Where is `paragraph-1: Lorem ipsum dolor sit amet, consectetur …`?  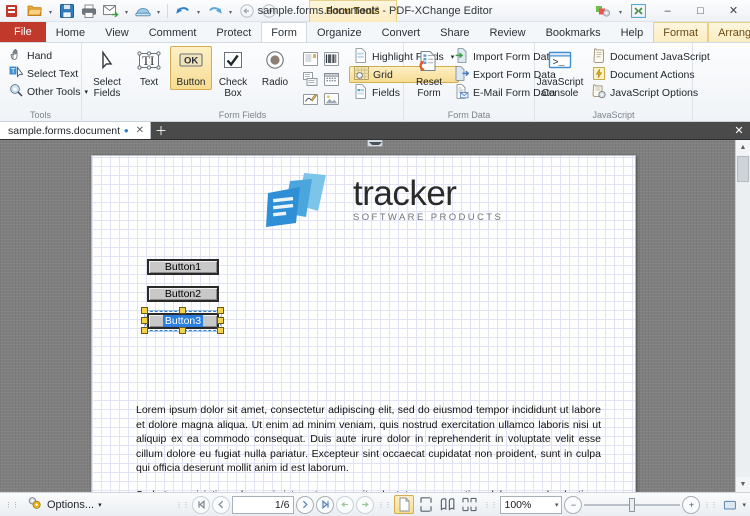
paragraph-1: Lorem ipsum dolor sit amet, consectetur … is located at coordinates (368, 439).